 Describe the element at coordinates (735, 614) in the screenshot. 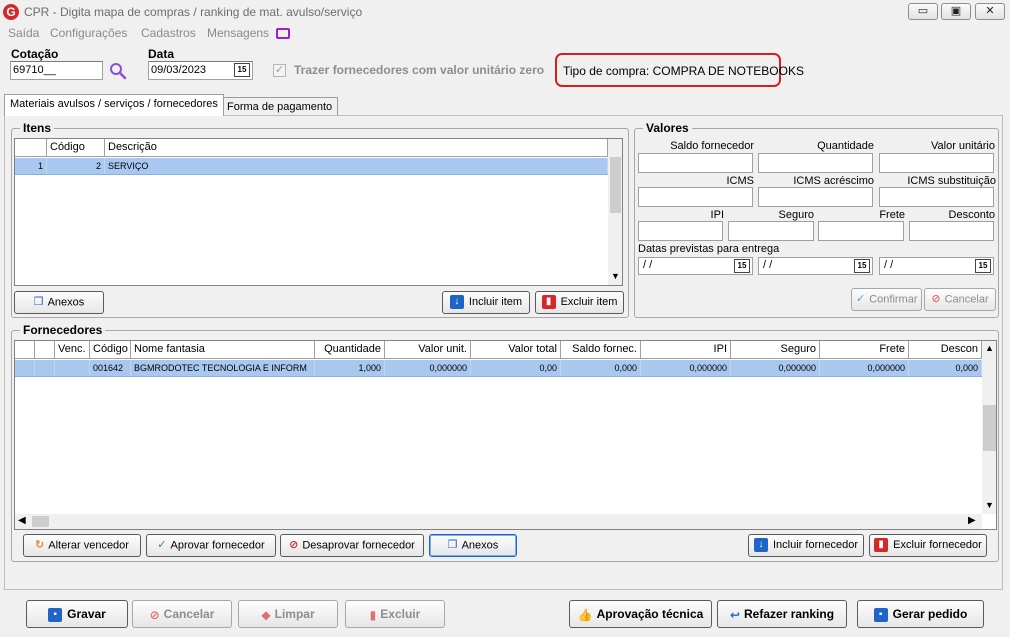

I see `undo-icon: ↩` at that location.